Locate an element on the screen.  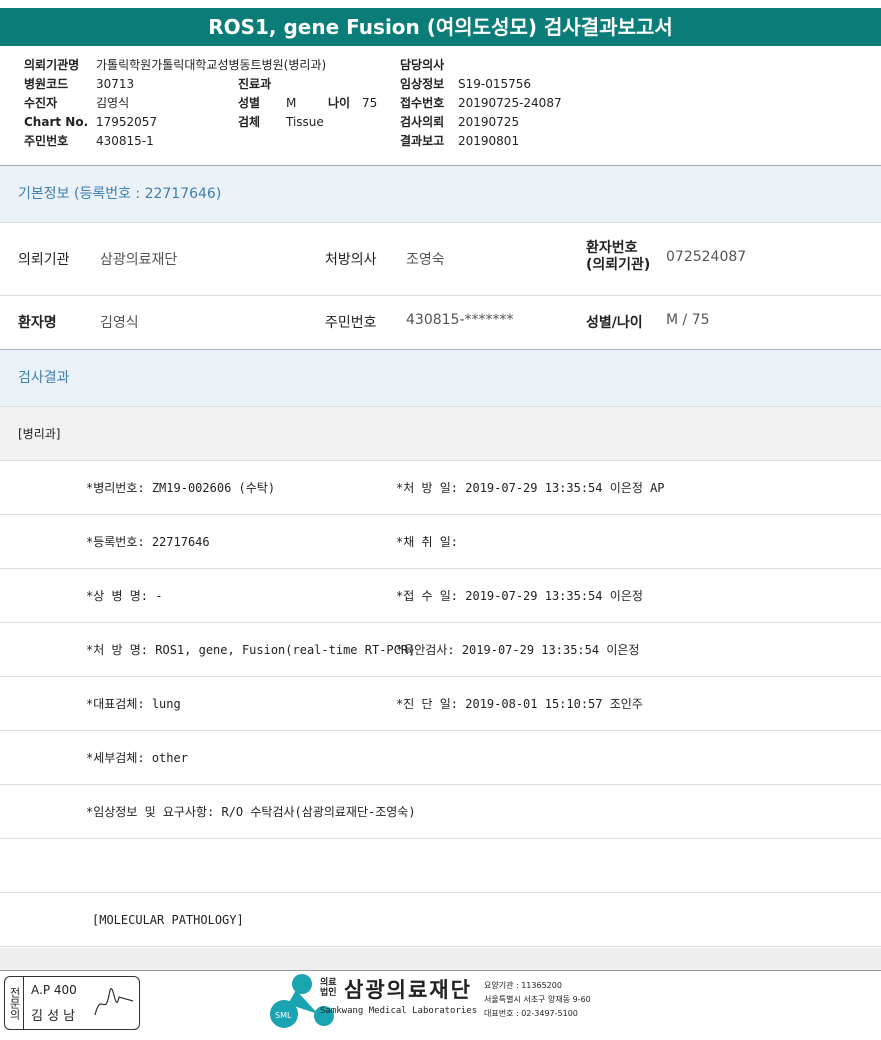
address: 서울특별시 서초구 양재동 9-60 is located at coordinates (537, 999).